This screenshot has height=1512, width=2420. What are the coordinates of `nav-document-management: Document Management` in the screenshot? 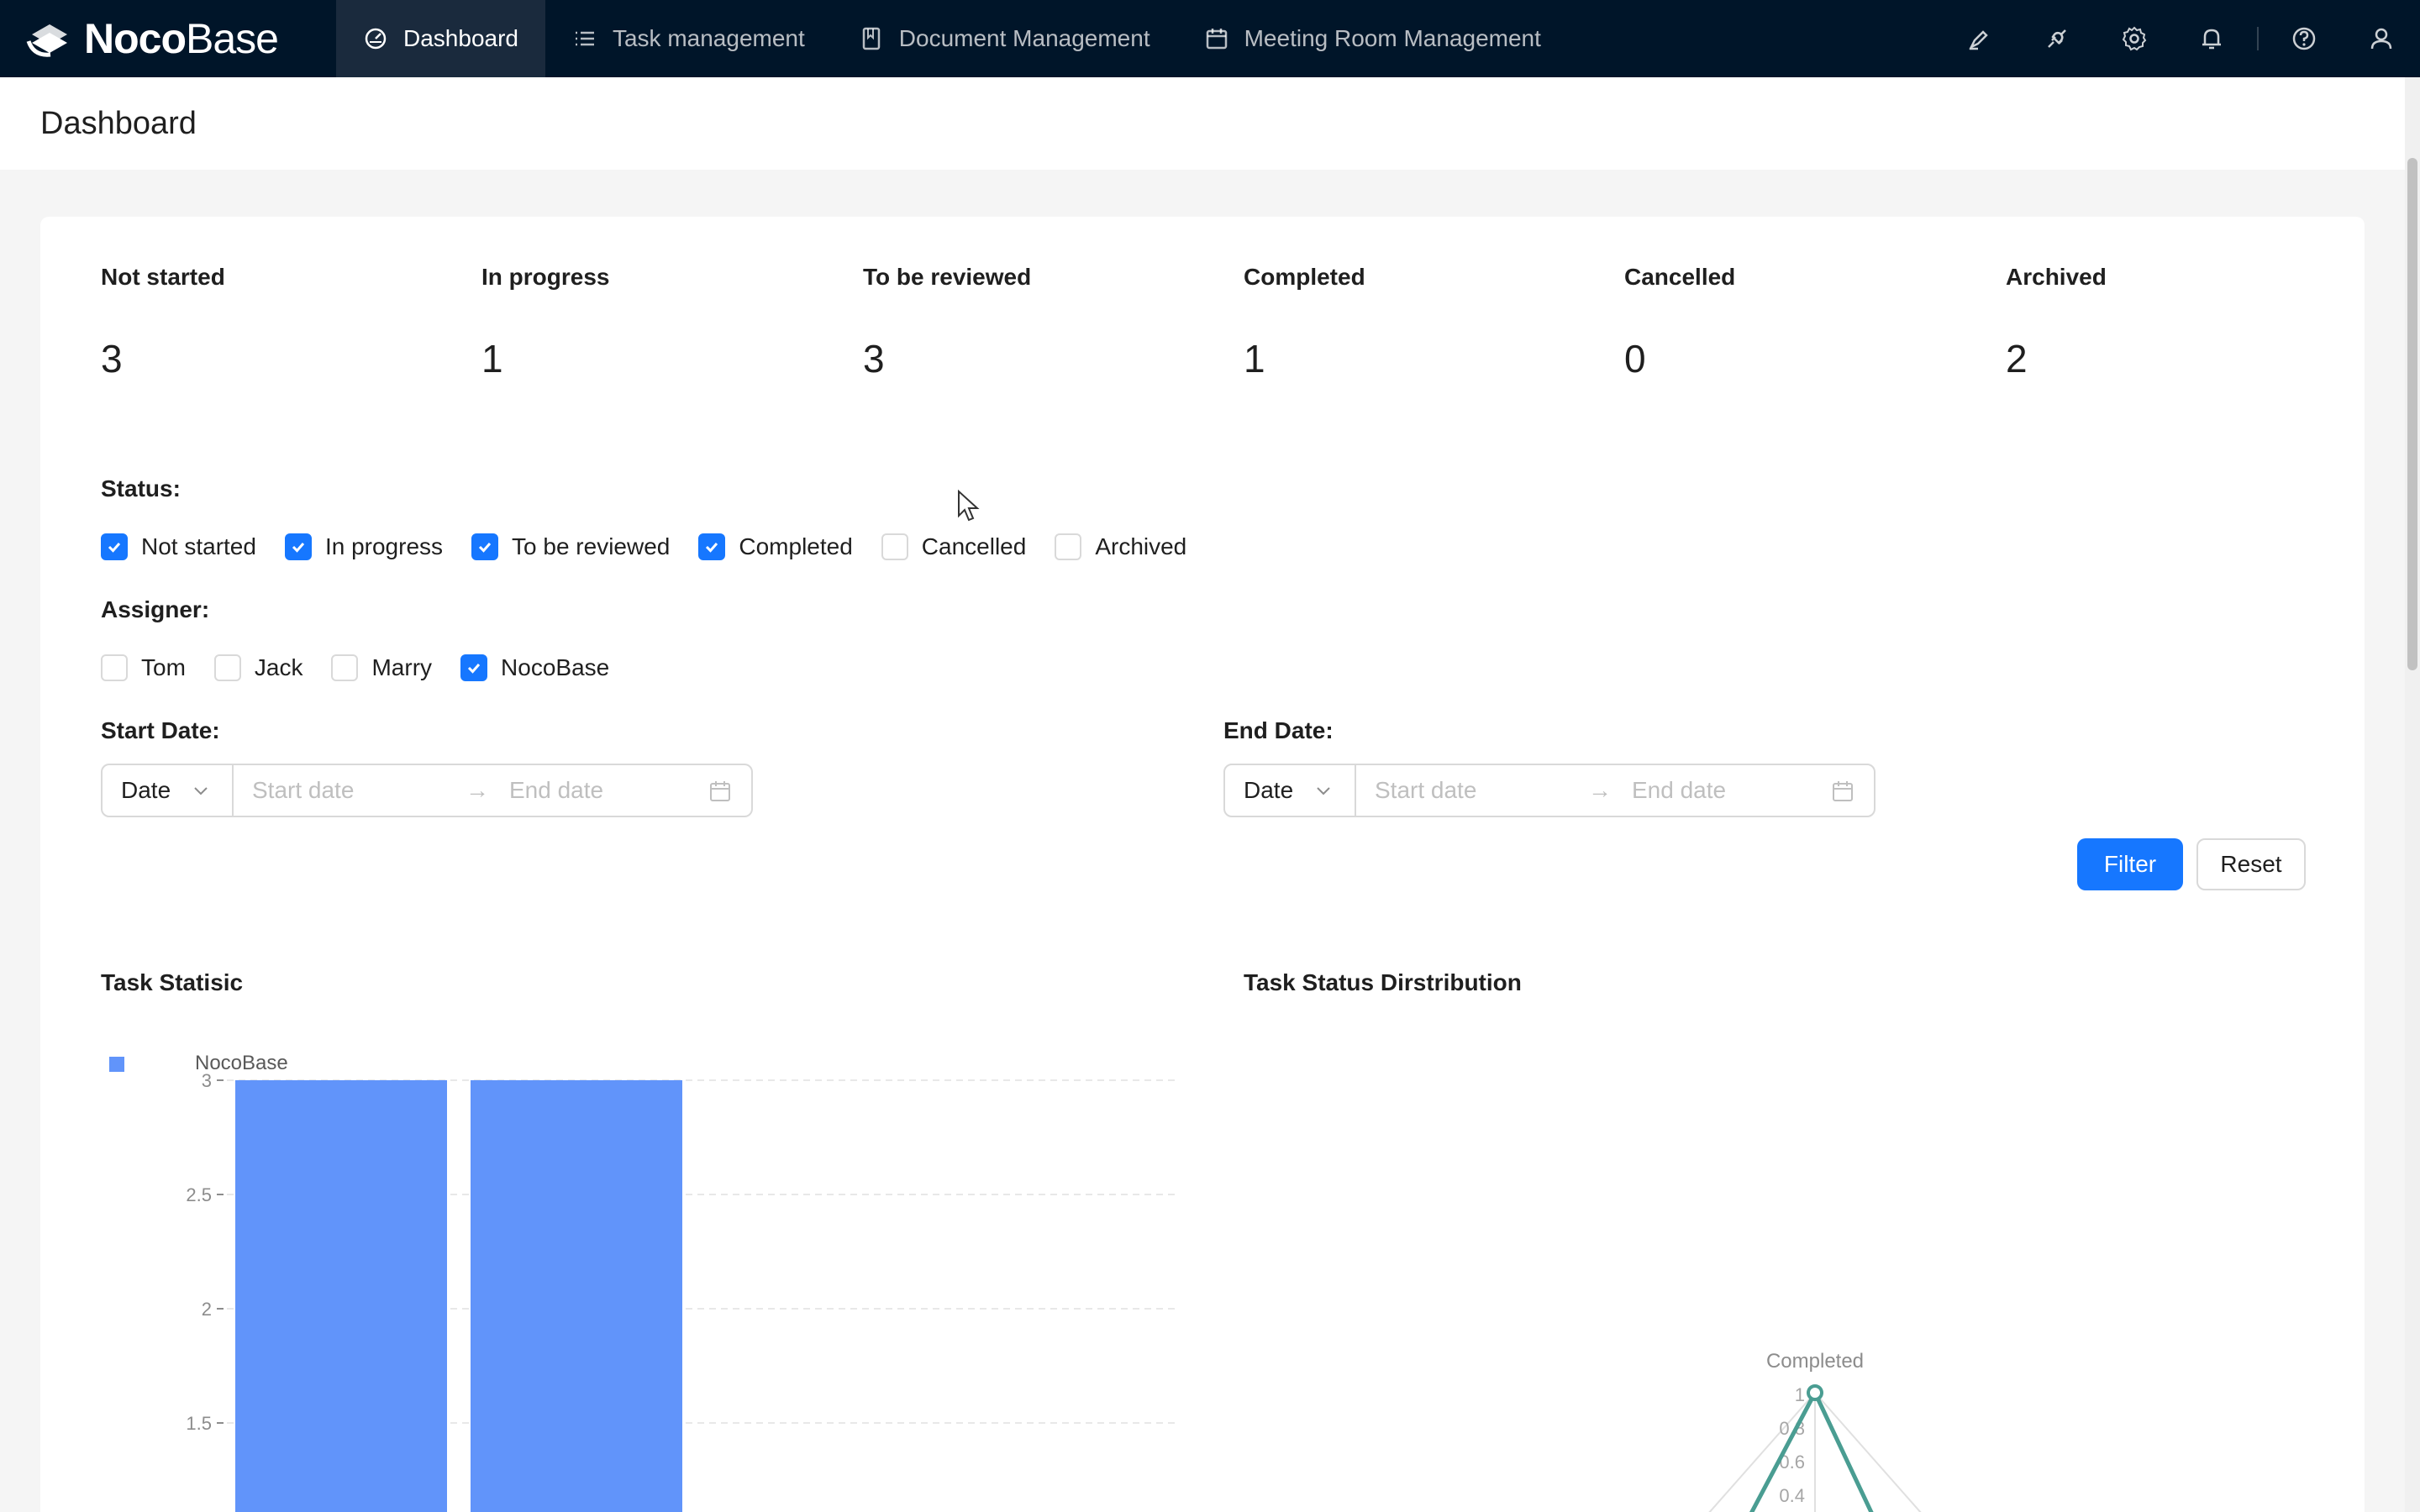 It's located at (1004, 38).